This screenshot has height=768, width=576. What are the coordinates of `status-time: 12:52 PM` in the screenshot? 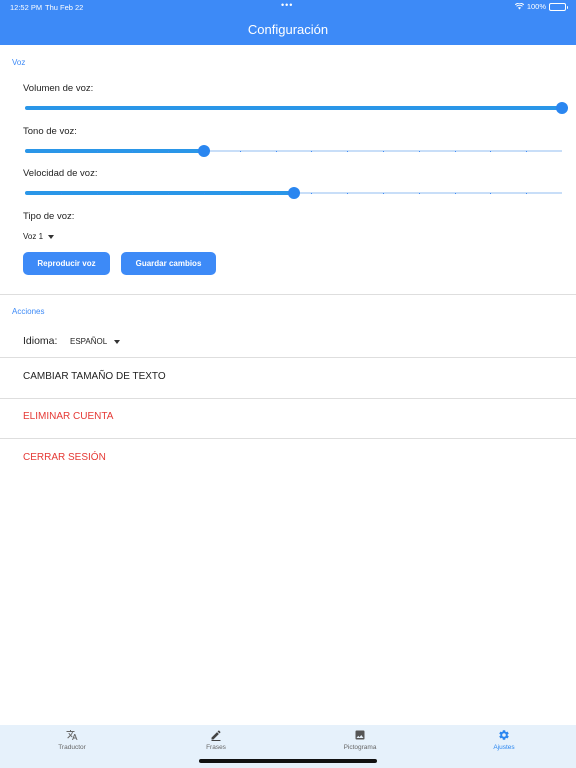 It's located at (26, 7).